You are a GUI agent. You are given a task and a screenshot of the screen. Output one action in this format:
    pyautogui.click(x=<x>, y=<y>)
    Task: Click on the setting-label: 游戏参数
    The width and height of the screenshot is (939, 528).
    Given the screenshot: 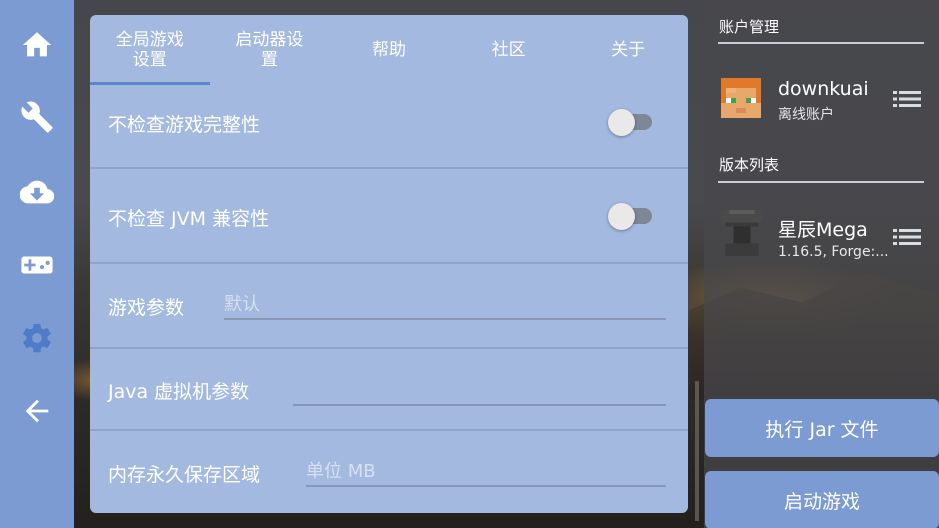 What is the action you would take?
    pyautogui.click(x=146, y=308)
    